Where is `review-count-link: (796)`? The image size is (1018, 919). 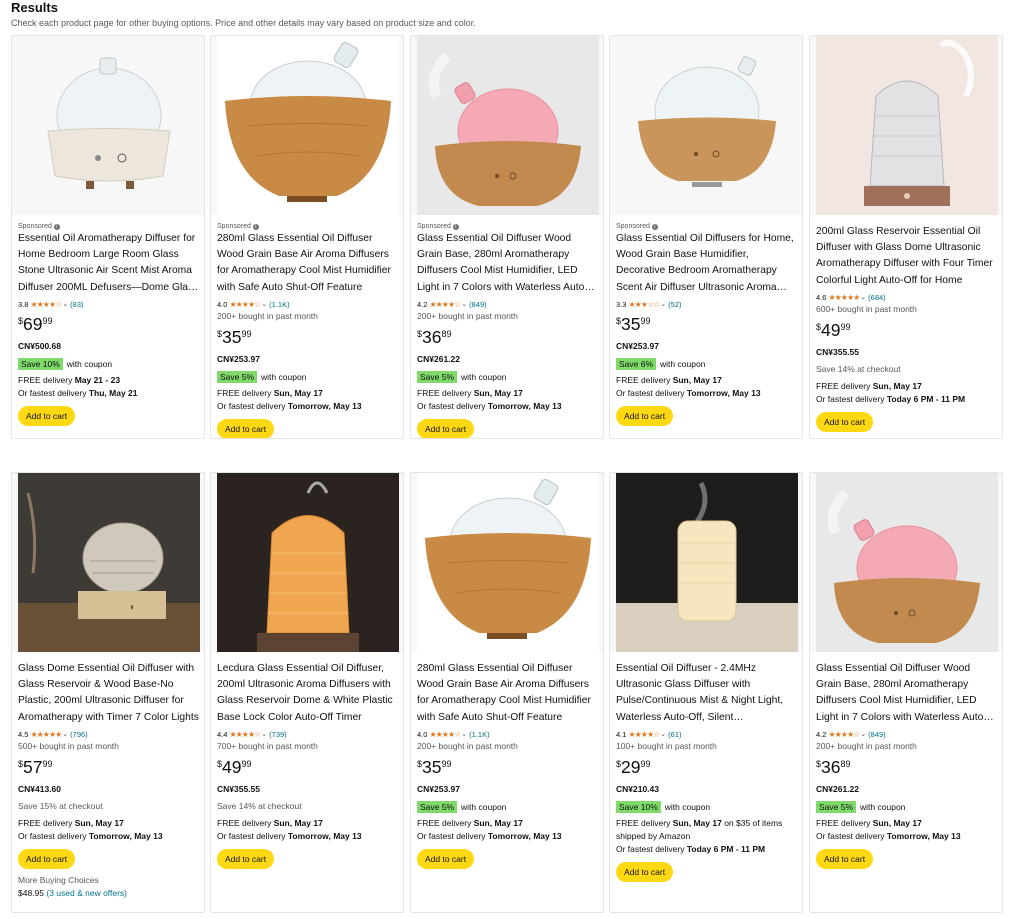 review-count-link: (796) is located at coordinates (79, 734).